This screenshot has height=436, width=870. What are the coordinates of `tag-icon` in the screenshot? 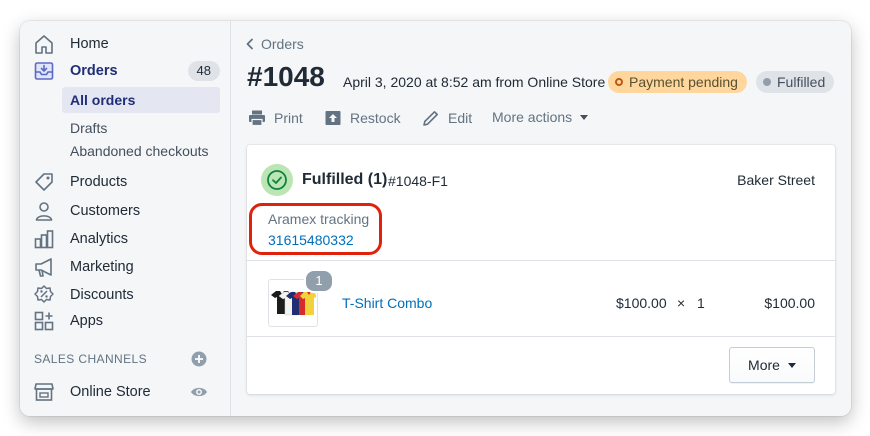 It's located at (44, 182).